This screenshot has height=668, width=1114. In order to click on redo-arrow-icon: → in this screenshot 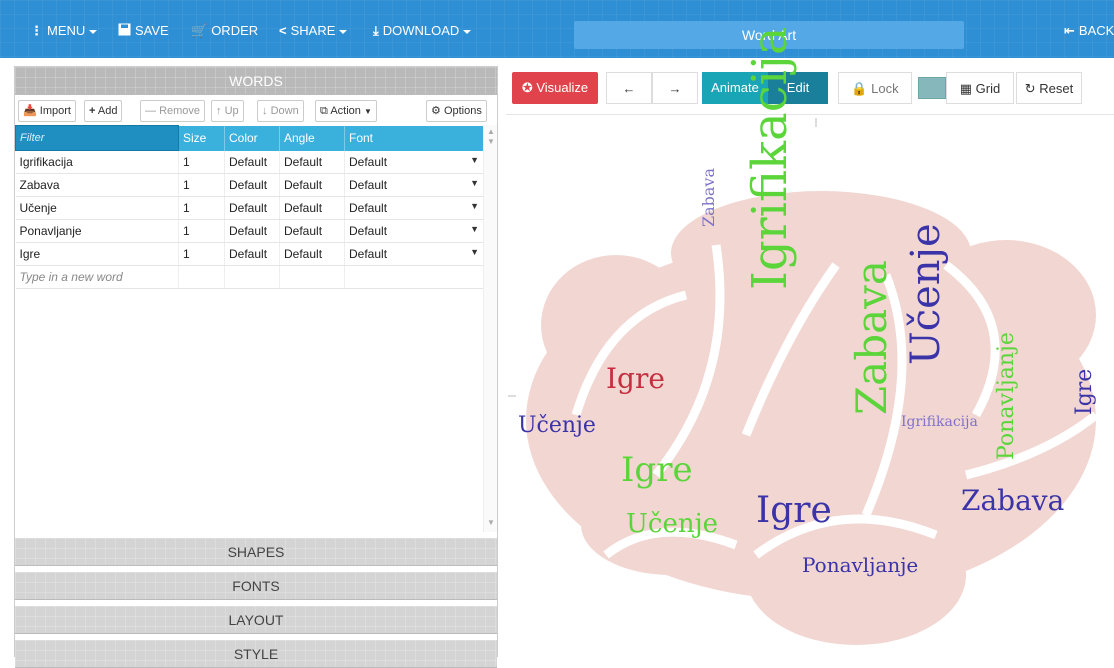, I will do `click(675, 88)`.